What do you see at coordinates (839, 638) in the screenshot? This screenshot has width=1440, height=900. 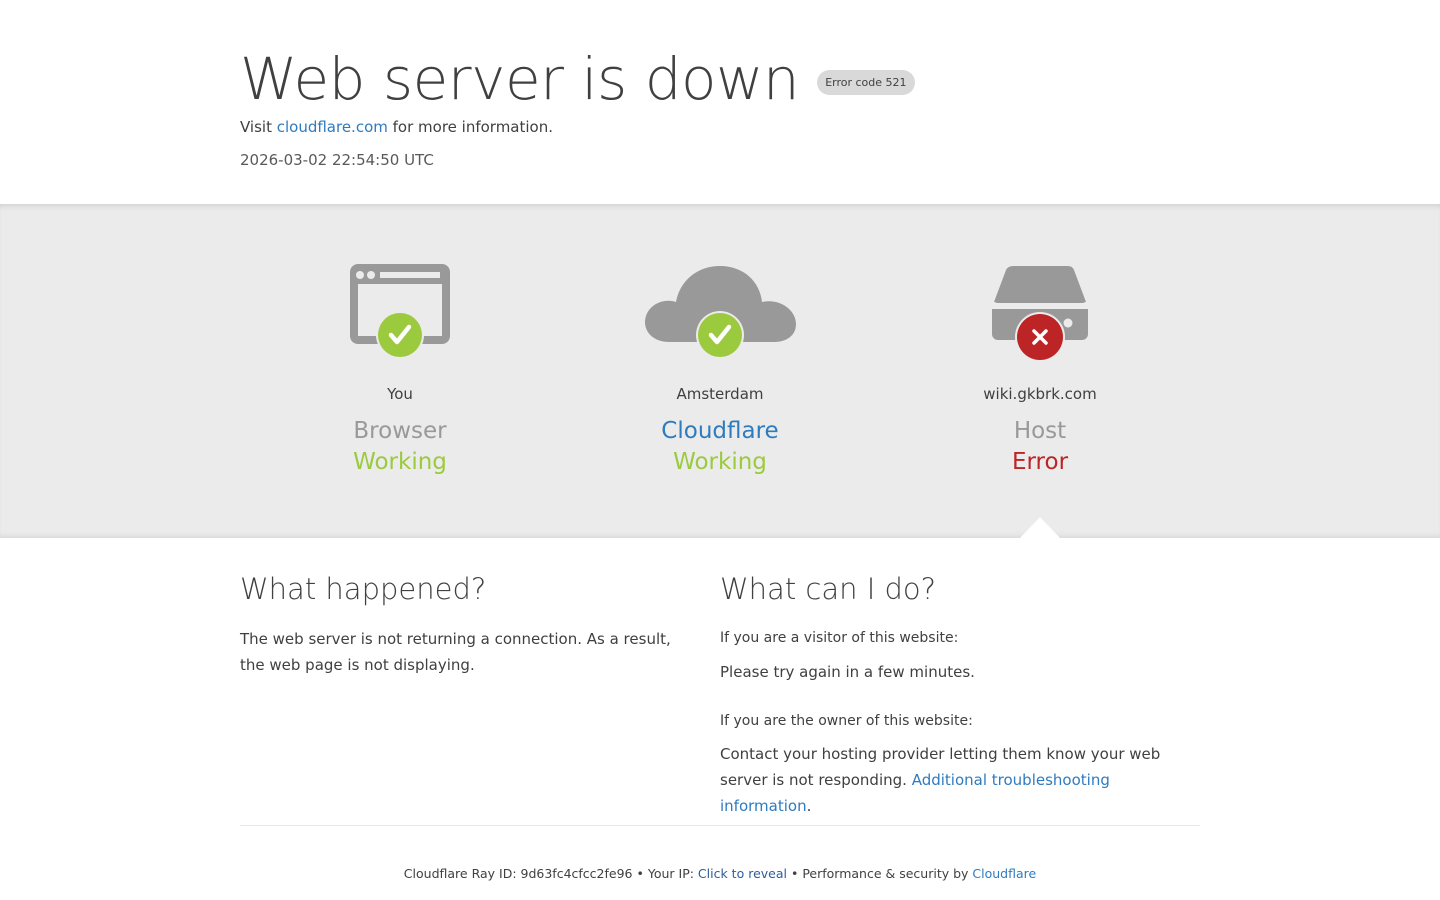 I see `visitor-label: If you are a visitor of this website:` at bounding box center [839, 638].